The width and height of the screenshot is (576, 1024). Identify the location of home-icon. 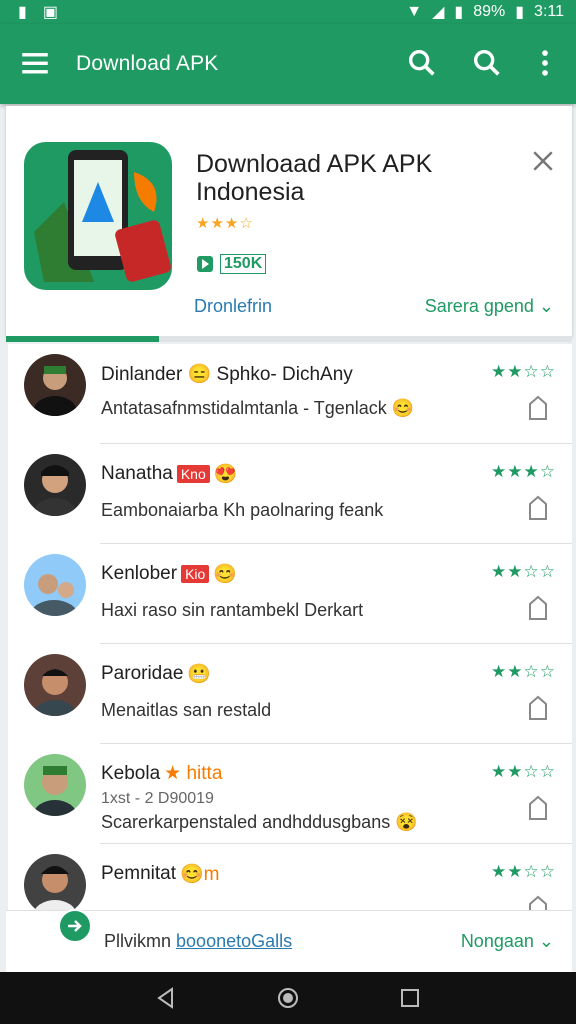
(288, 998).